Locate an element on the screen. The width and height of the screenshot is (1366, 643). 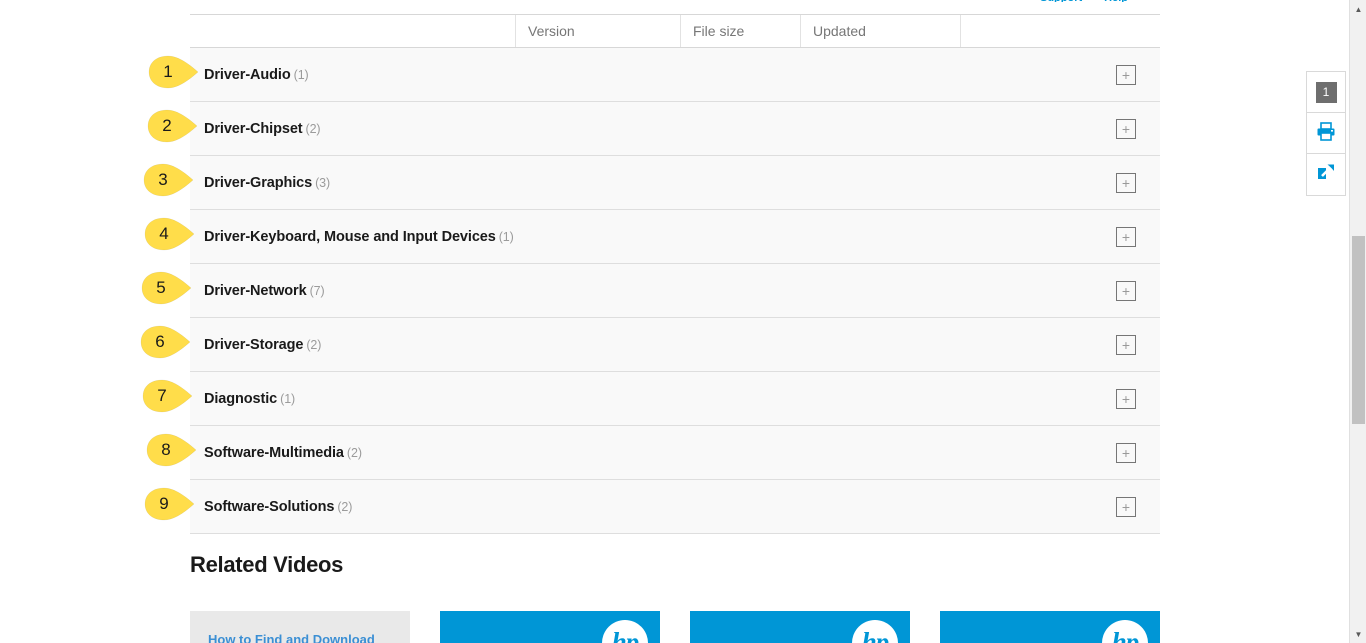
callout-marker: 6 is located at coordinates (166, 342).